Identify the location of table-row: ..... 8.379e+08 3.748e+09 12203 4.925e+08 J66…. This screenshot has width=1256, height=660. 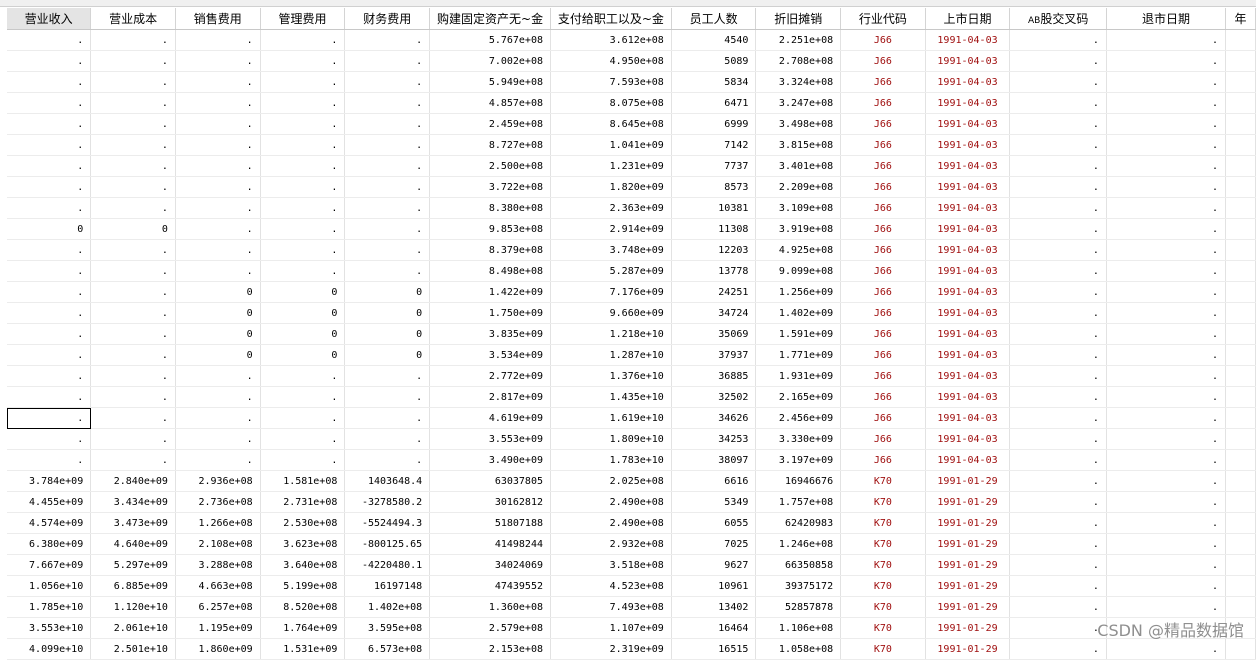
(631, 250).